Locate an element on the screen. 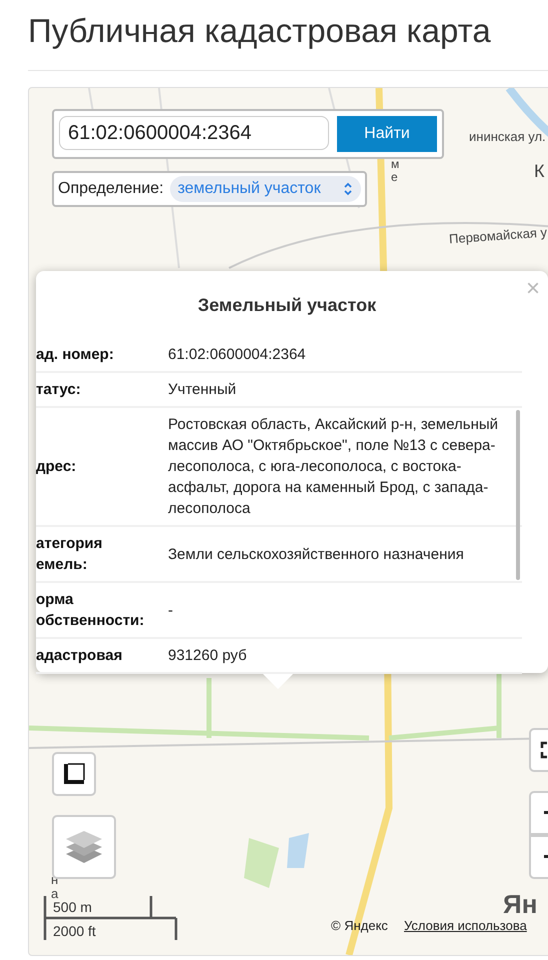 This screenshot has width=548, height=960. cadastral-number-field: 61:02:0600004:2364 is located at coordinates (194, 133).